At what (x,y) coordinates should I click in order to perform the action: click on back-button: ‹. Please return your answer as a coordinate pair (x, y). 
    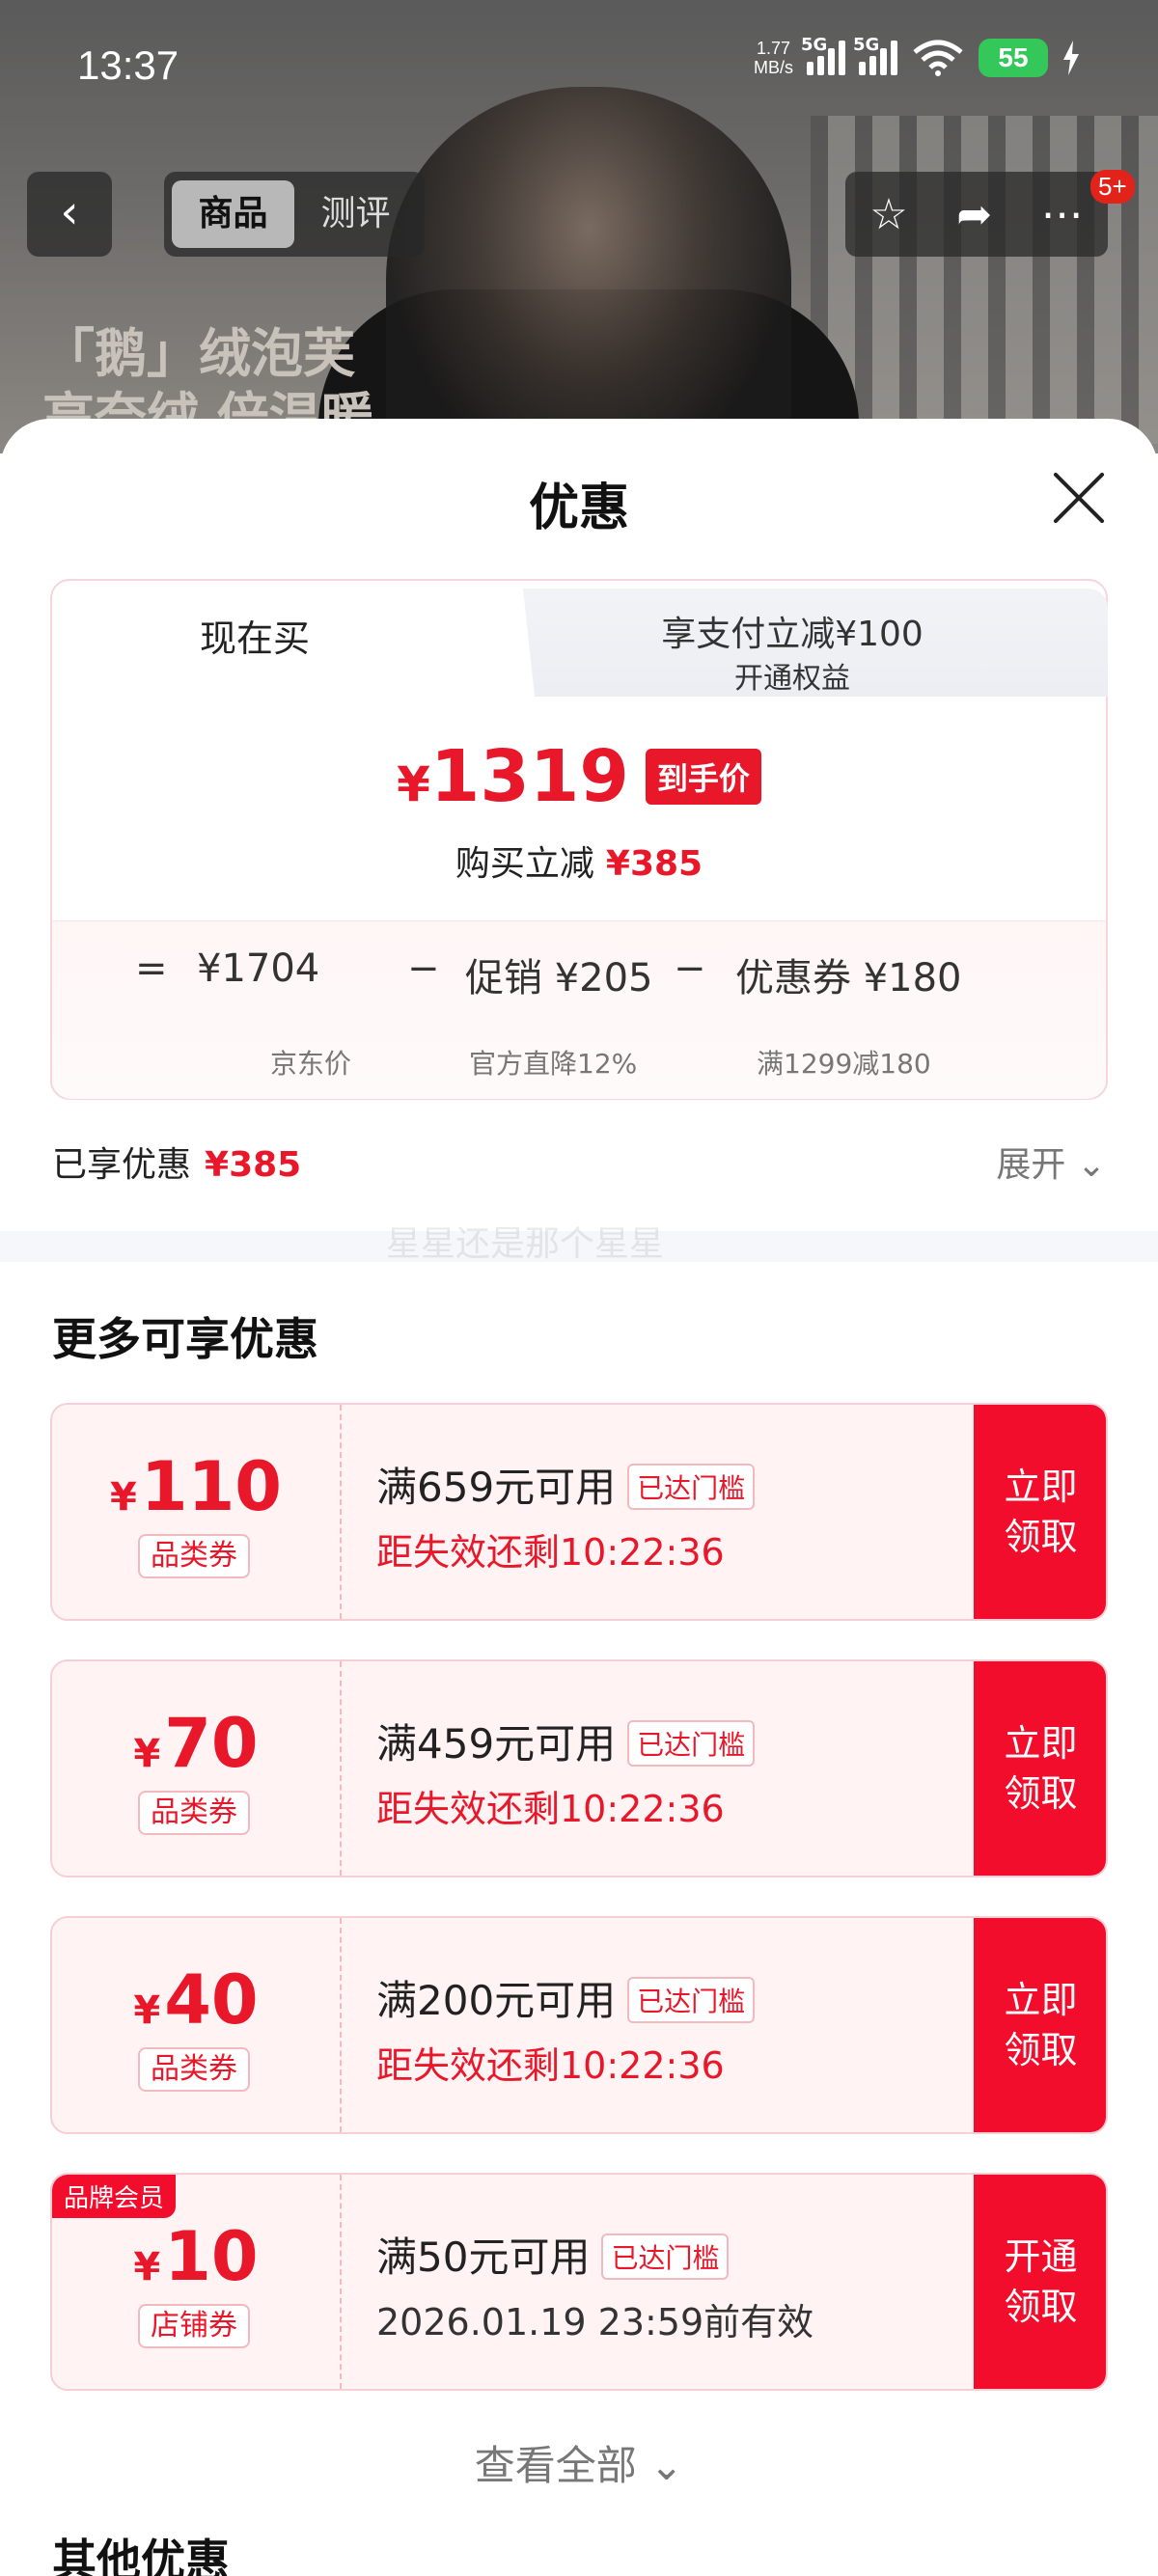
    Looking at the image, I should click on (69, 215).